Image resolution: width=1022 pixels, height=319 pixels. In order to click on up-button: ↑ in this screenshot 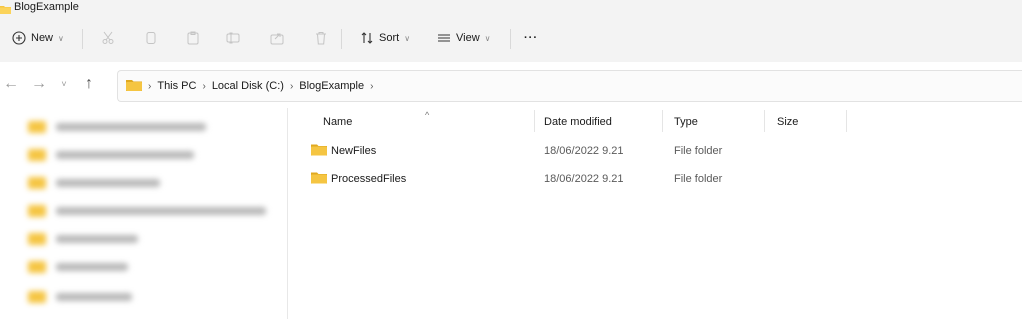, I will do `click(89, 84)`.